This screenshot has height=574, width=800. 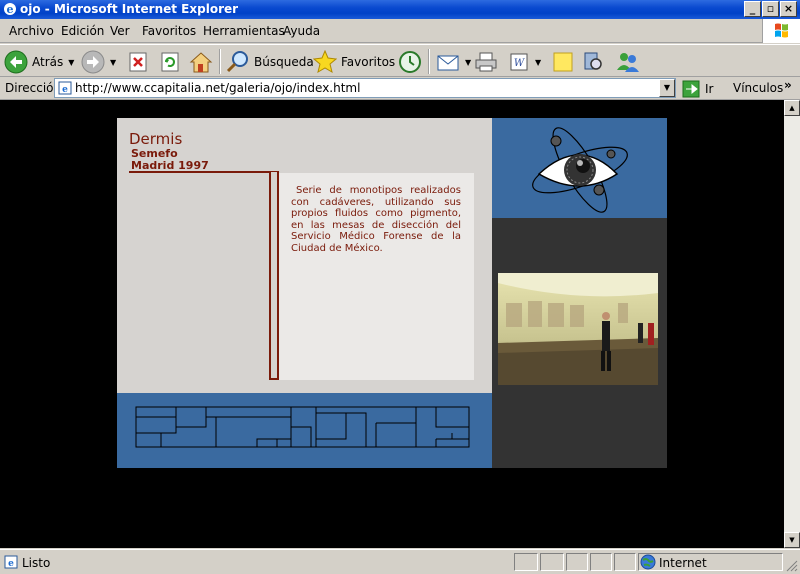 I want to click on back-arrow-icon, so click(x=16, y=62).